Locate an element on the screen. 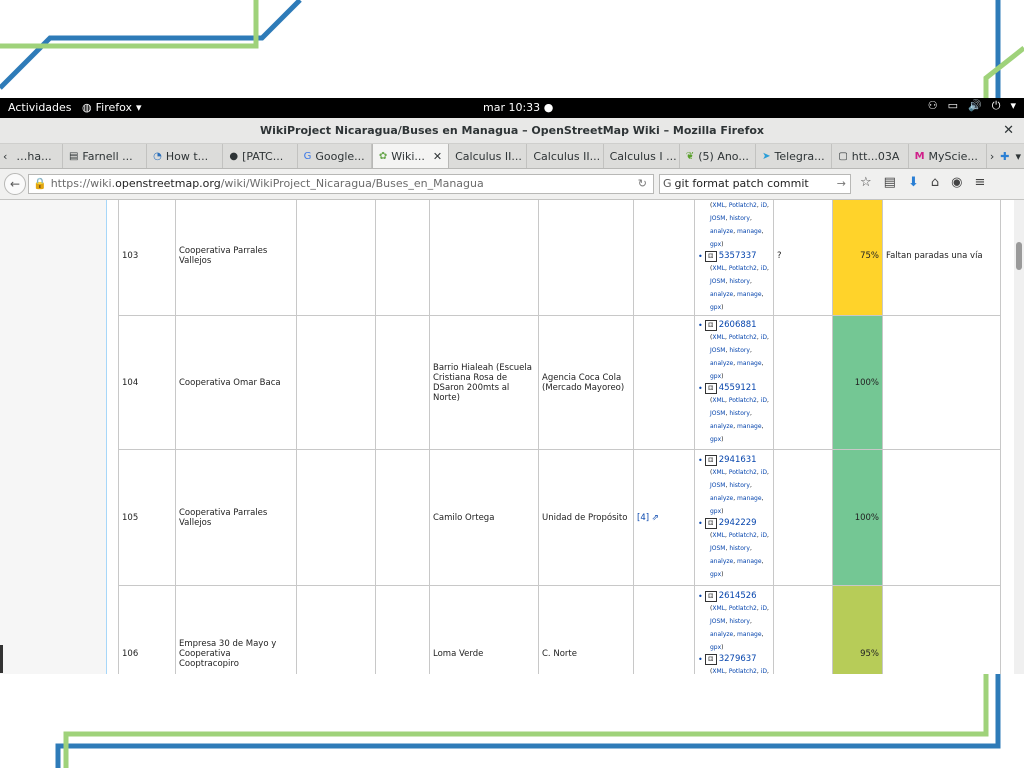 This screenshot has height=768, width=1024. url-host: openstreetmap.org is located at coordinates (168, 183).